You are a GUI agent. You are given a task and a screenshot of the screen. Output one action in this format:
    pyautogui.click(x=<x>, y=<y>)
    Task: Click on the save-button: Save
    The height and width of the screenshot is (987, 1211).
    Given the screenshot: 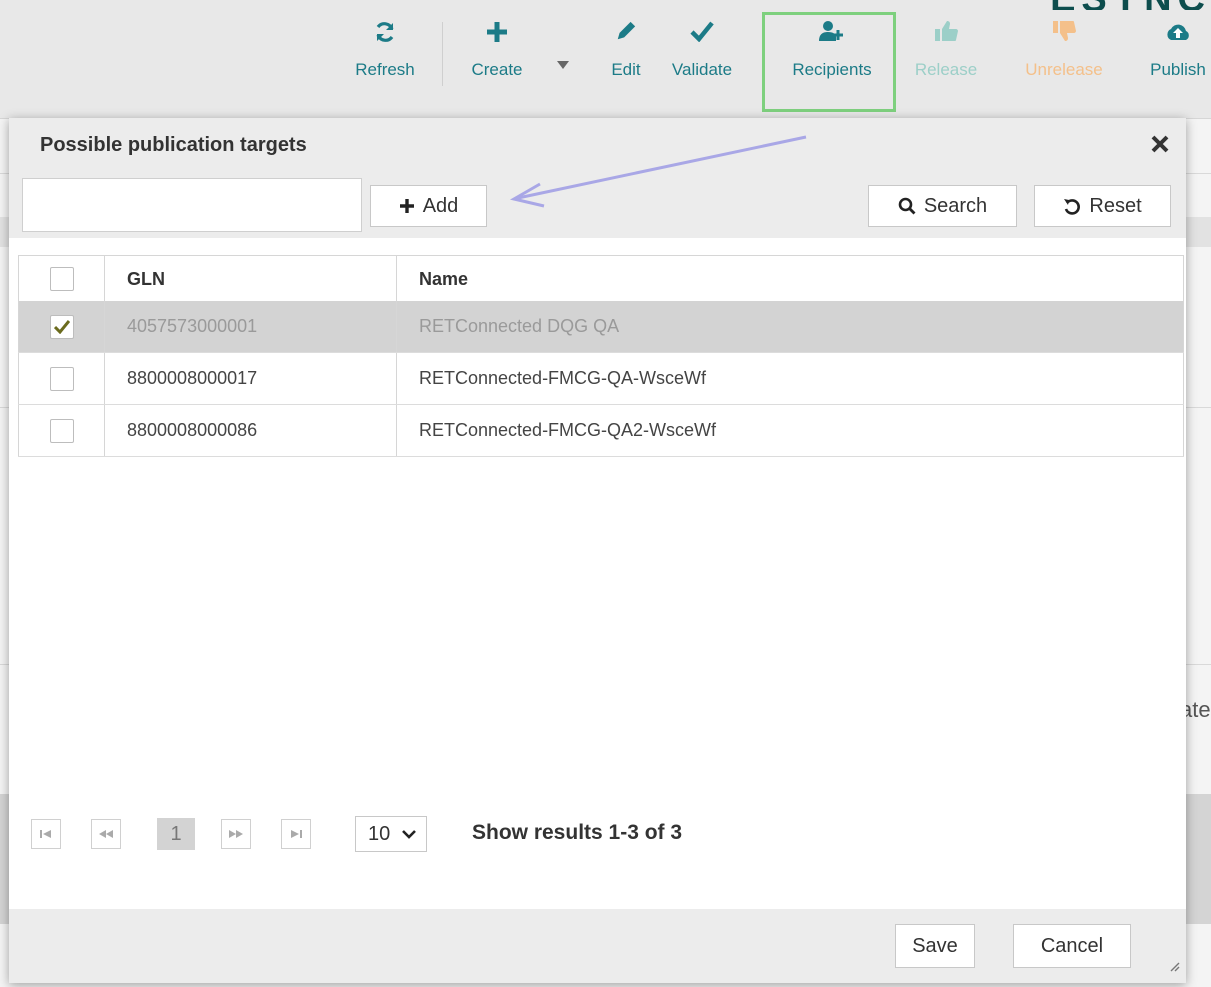 What is the action you would take?
    pyautogui.click(x=935, y=946)
    